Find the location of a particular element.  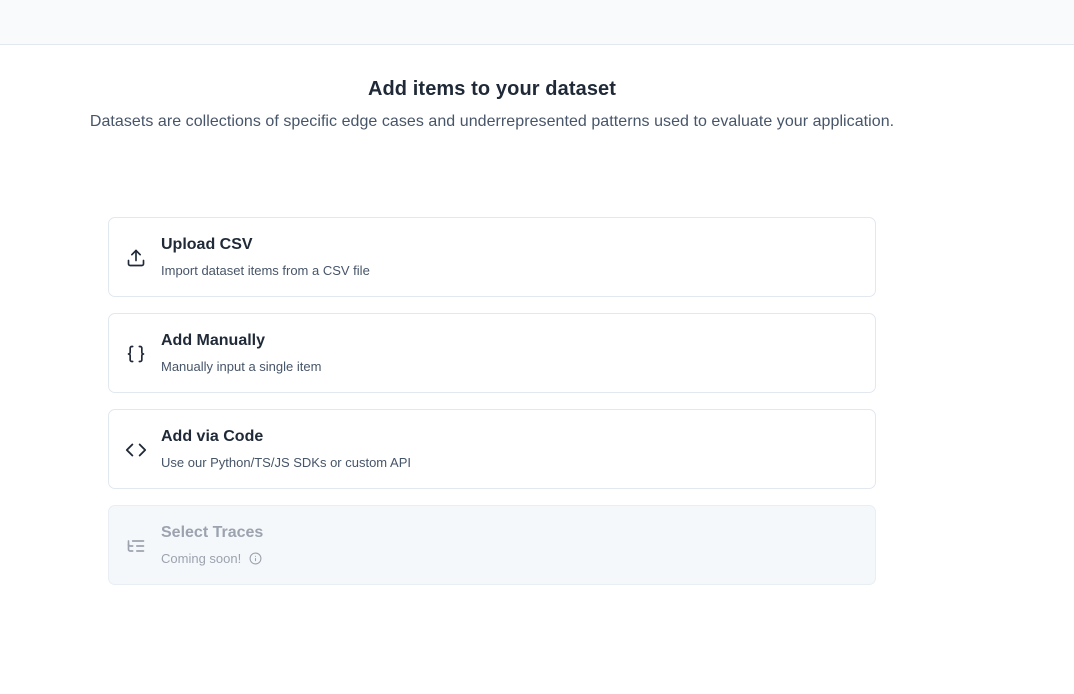

option-label: Add via Code is located at coordinates (212, 436).